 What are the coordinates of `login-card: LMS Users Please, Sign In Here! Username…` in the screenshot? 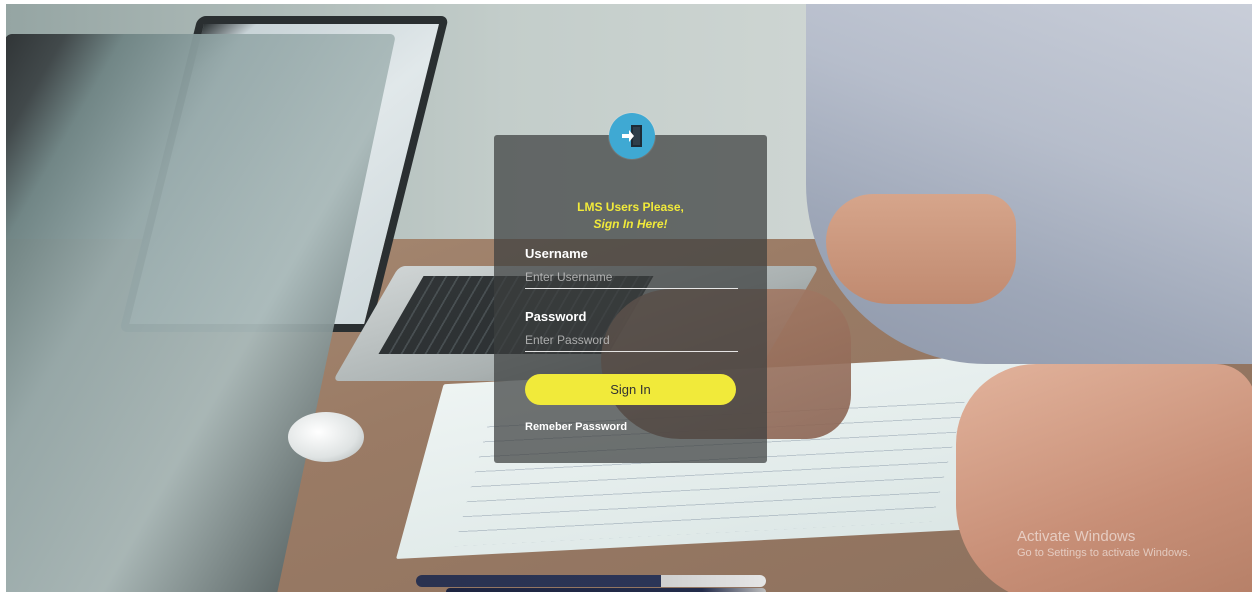 It's located at (630, 299).